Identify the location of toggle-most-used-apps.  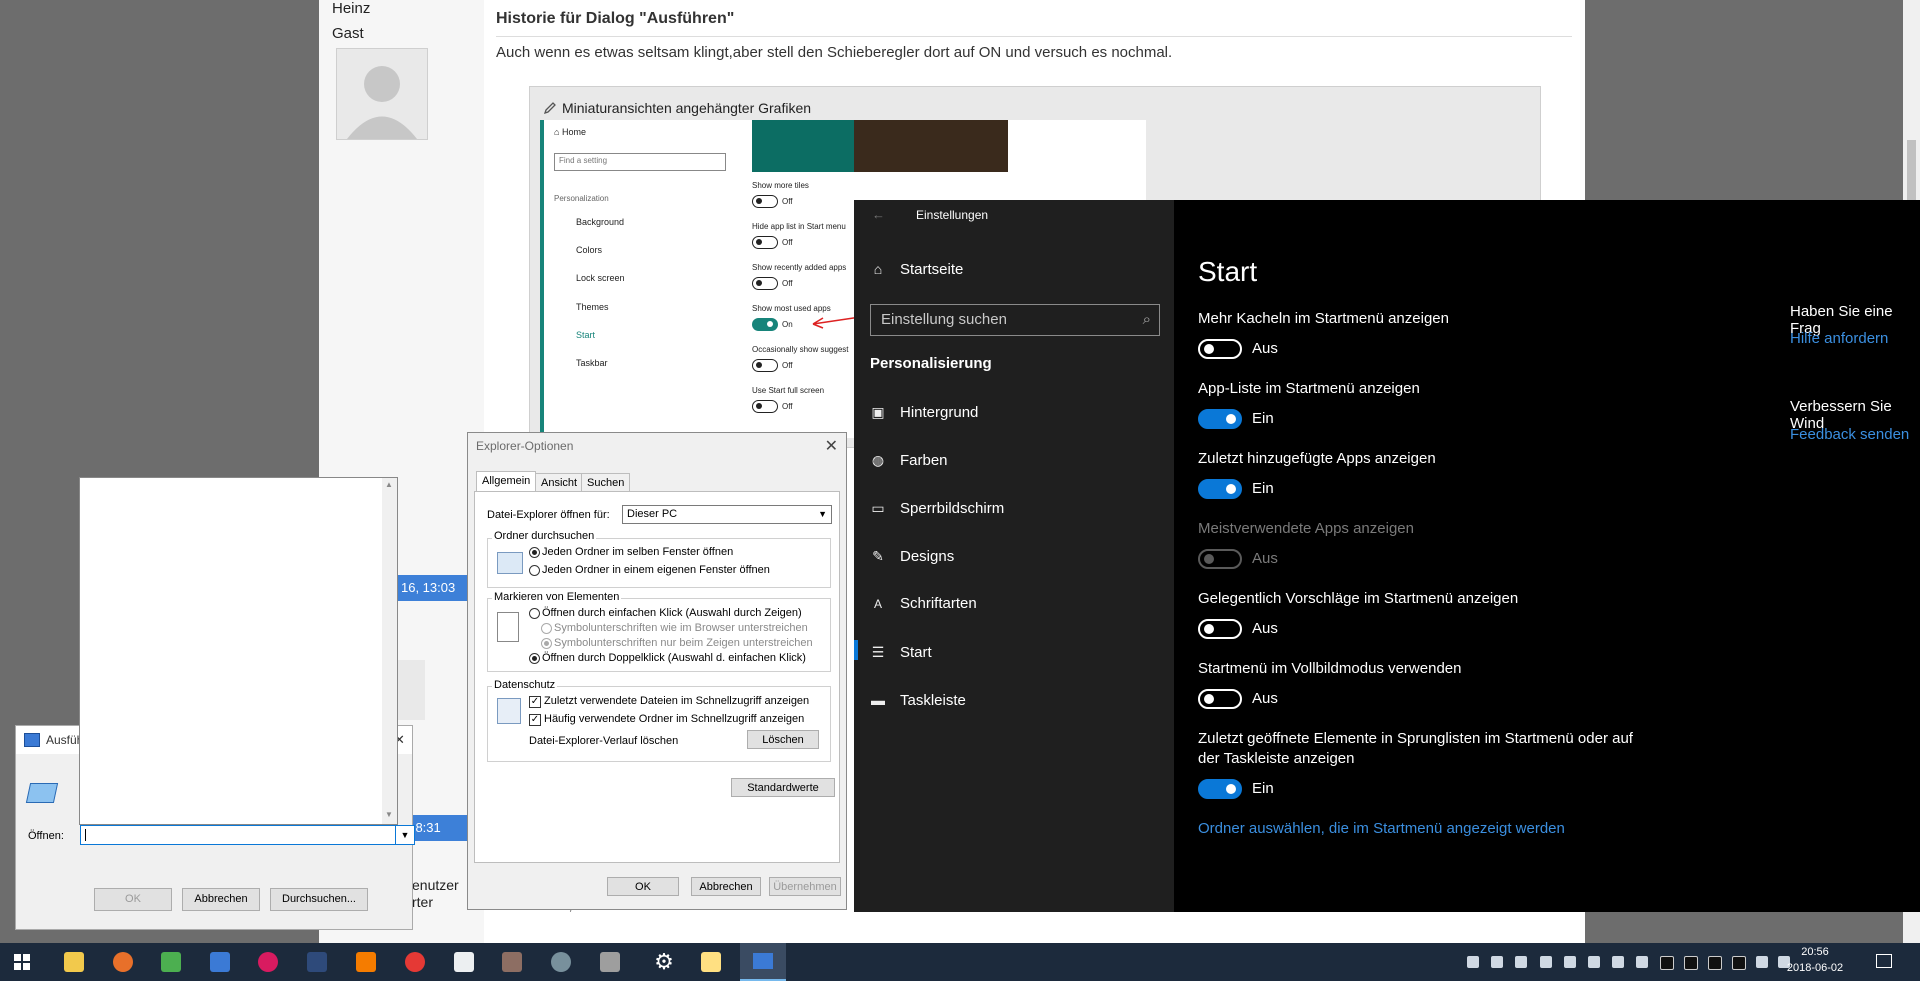
(1220, 559).